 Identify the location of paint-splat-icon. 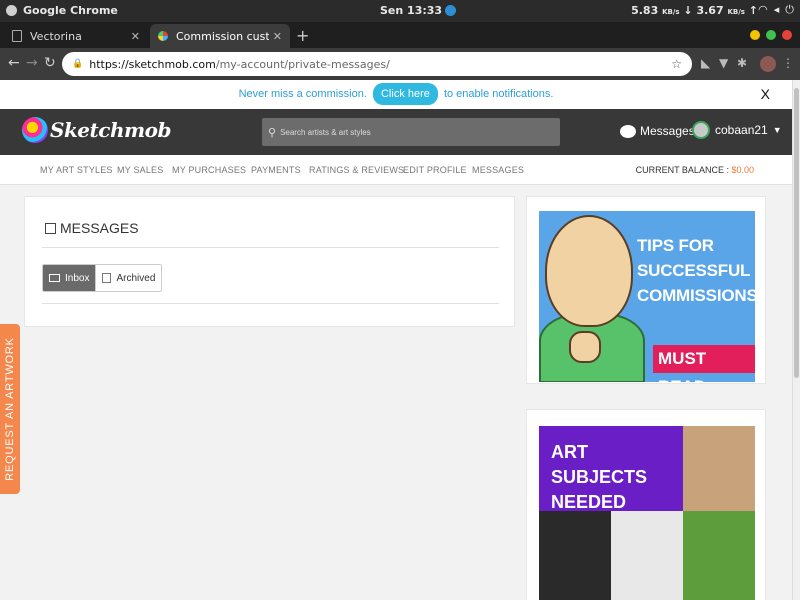
(35, 130).